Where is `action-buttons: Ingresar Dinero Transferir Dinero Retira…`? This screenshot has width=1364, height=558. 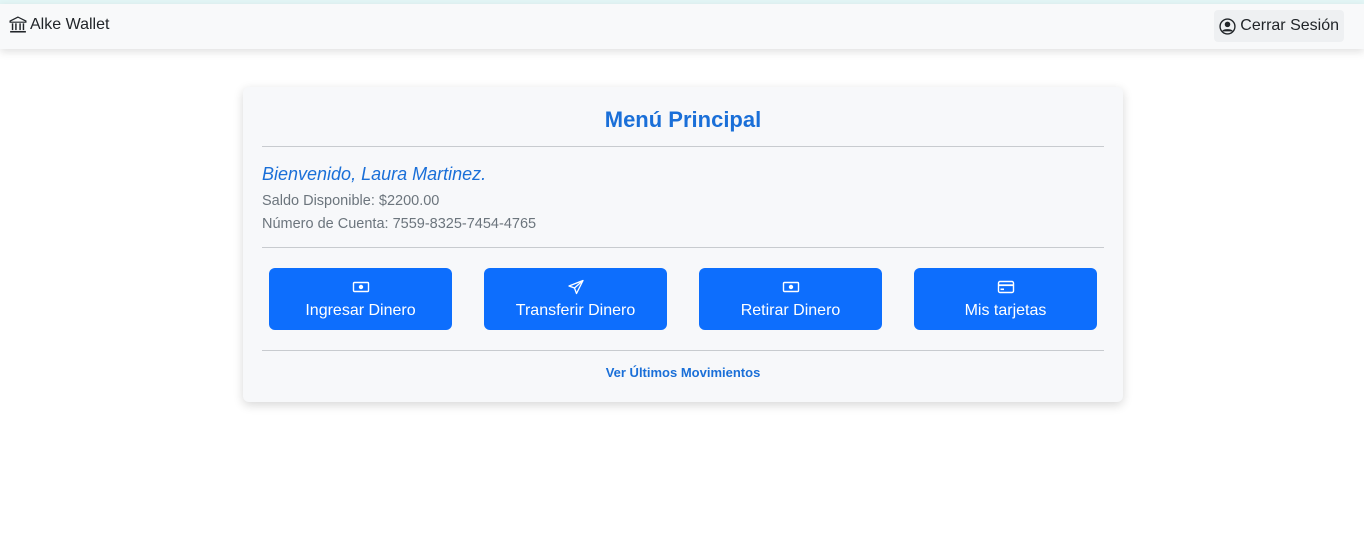 action-buttons: Ingresar Dinero Transferir Dinero Retira… is located at coordinates (683, 299).